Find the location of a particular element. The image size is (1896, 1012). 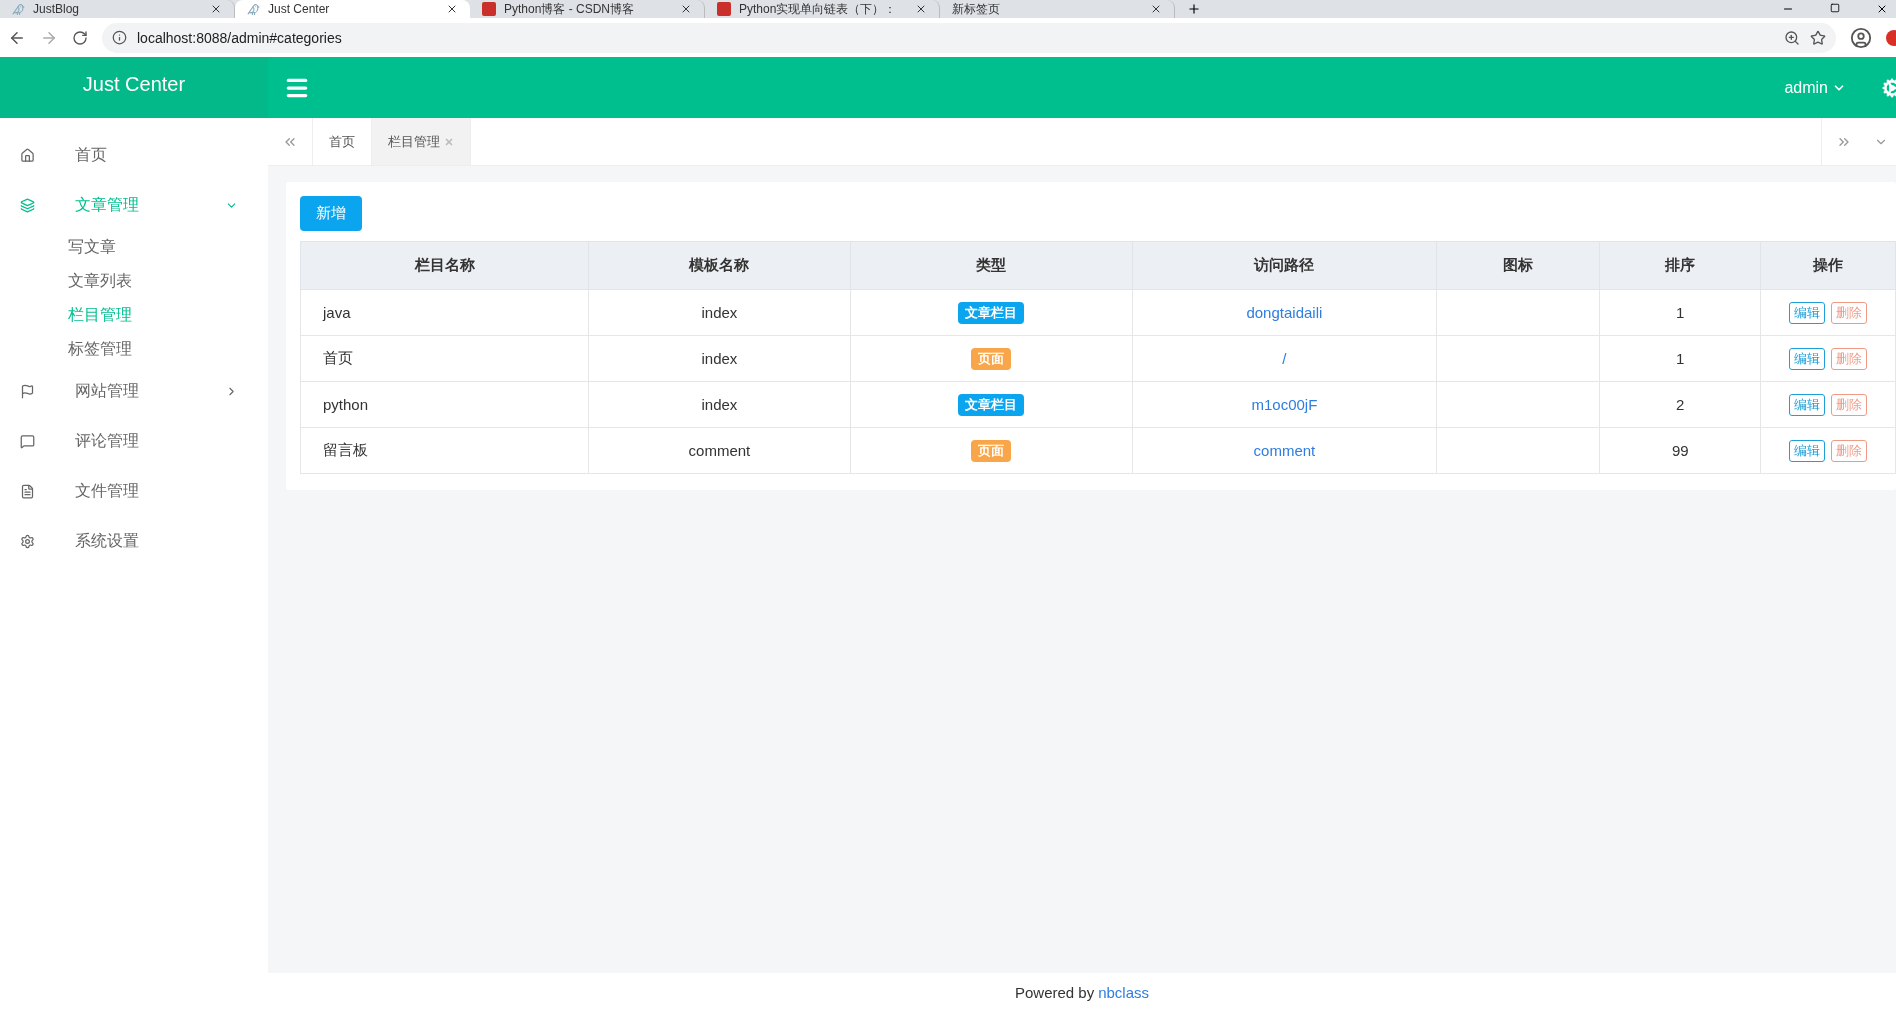

logo-text: Just Center is located at coordinates (134, 84).